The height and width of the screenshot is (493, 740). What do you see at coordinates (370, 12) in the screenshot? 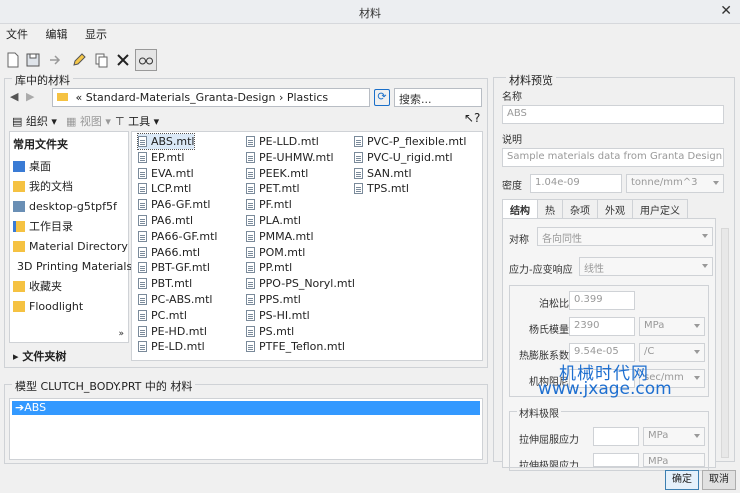
I see `title-bar: 材料 ✕` at bounding box center [370, 12].